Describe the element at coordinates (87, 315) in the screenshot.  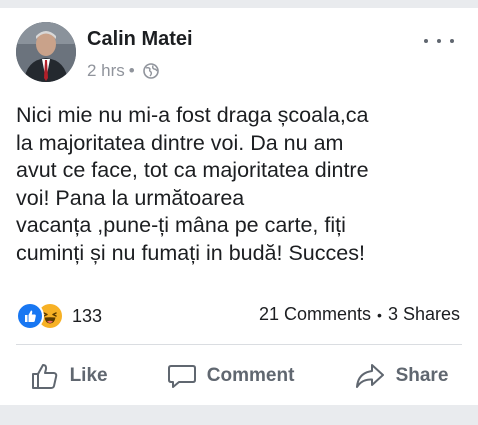
I see `reaction-count: 133` at that location.